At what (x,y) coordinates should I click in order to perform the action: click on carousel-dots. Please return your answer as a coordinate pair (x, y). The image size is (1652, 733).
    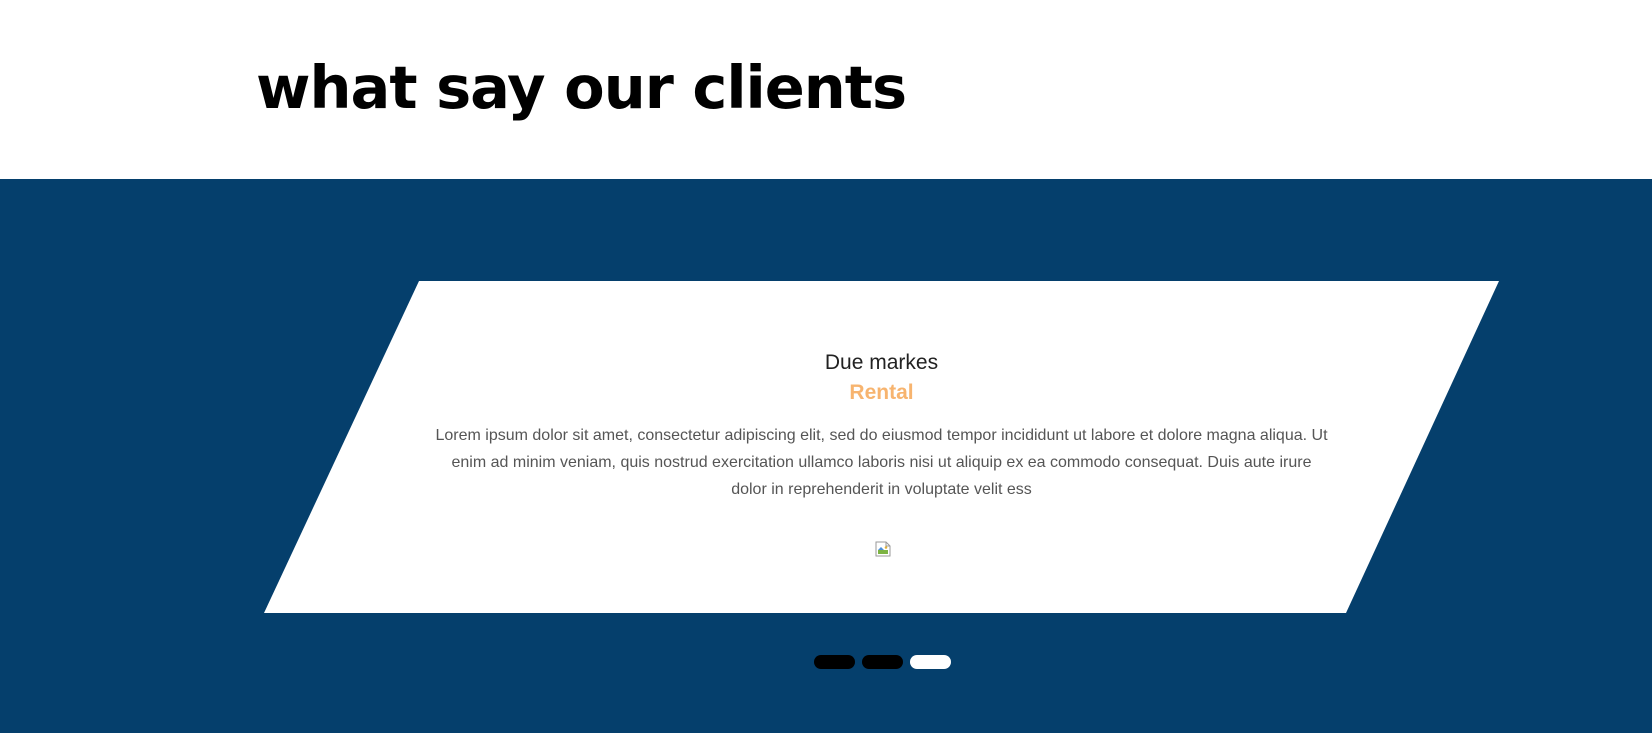
    Looking at the image, I should click on (882, 662).